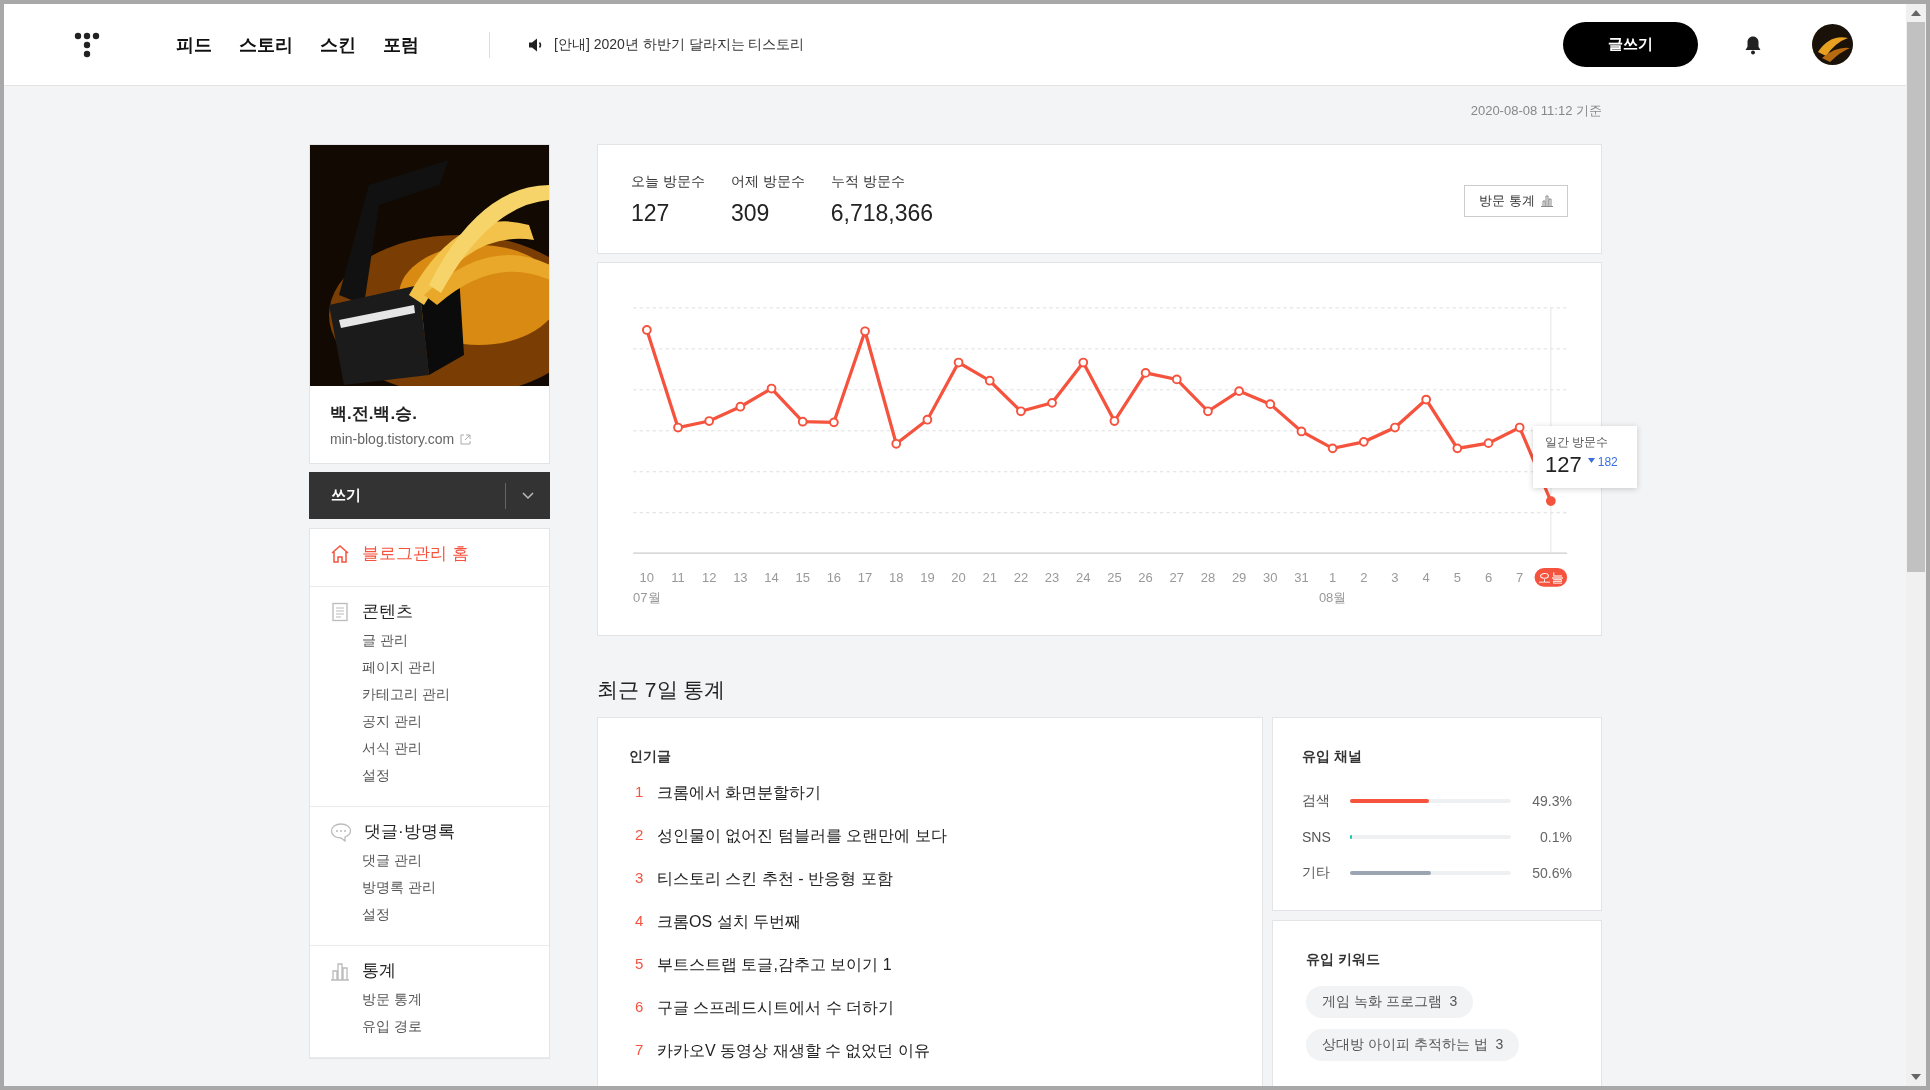 Image resolution: width=1930 pixels, height=1090 pixels. What do you see at coordinates (776, 1008) in the screenshot?
I see `post-link: 구글 스프레드시트에서 수 더하기` at bounding box center [776, 1008].